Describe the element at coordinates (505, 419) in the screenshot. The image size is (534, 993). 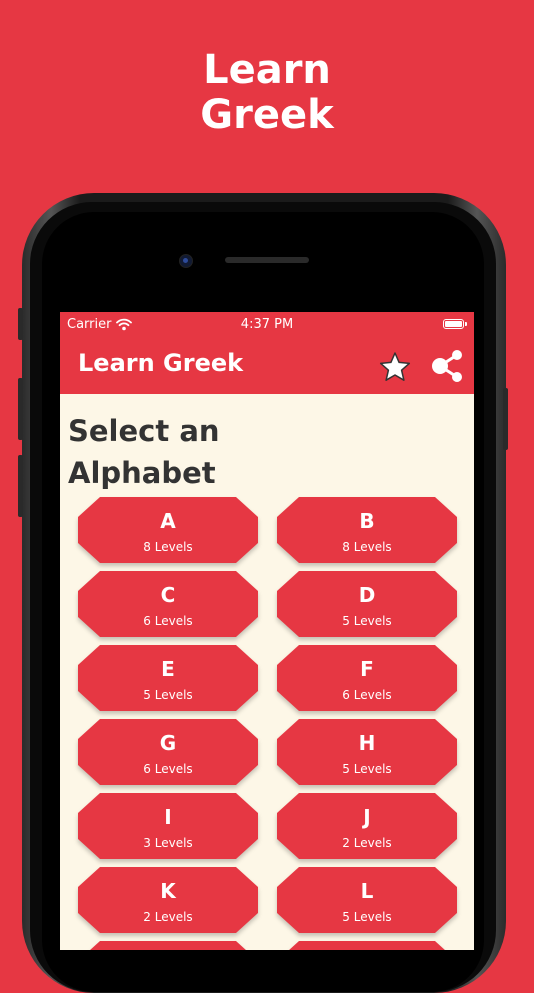
I see `power-button` at that location.